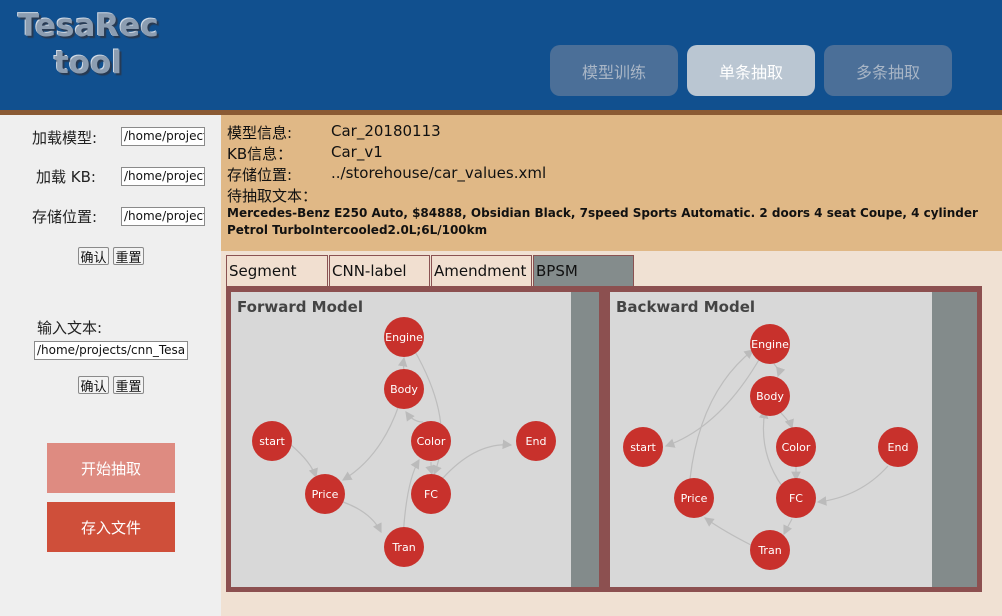 This screenshot has height=616, width=1002. What do you see at coordinates (370, 442) in the screenshot?
I see `edge-body-price` at bounding box center [370, 442].